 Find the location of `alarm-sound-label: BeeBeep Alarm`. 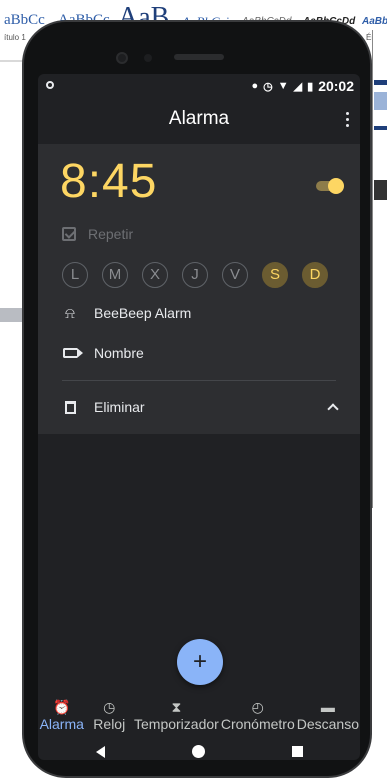

alarm-sound-label: BeeBeep Alarm is located at coordinates (143, 313).